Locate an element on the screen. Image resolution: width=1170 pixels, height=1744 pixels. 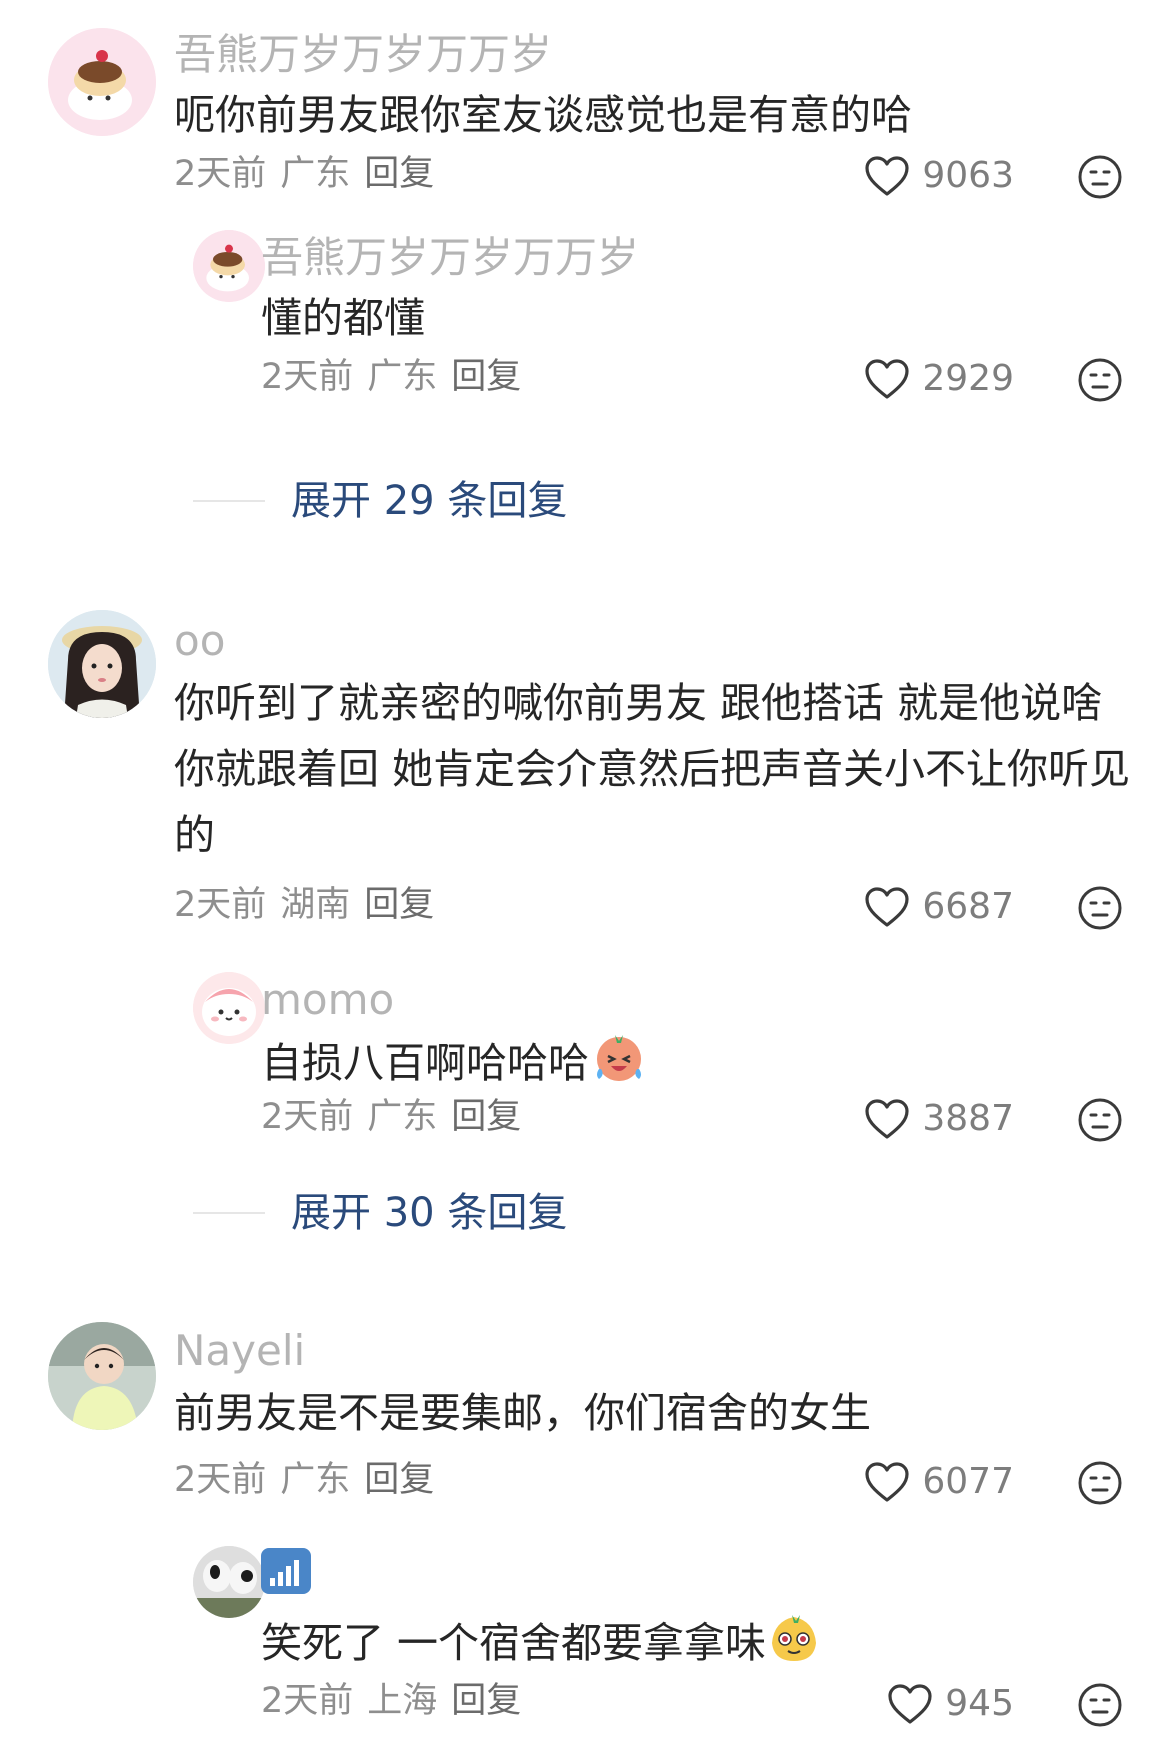
comment-location: 湖南 is located at coordinates (315, 905).